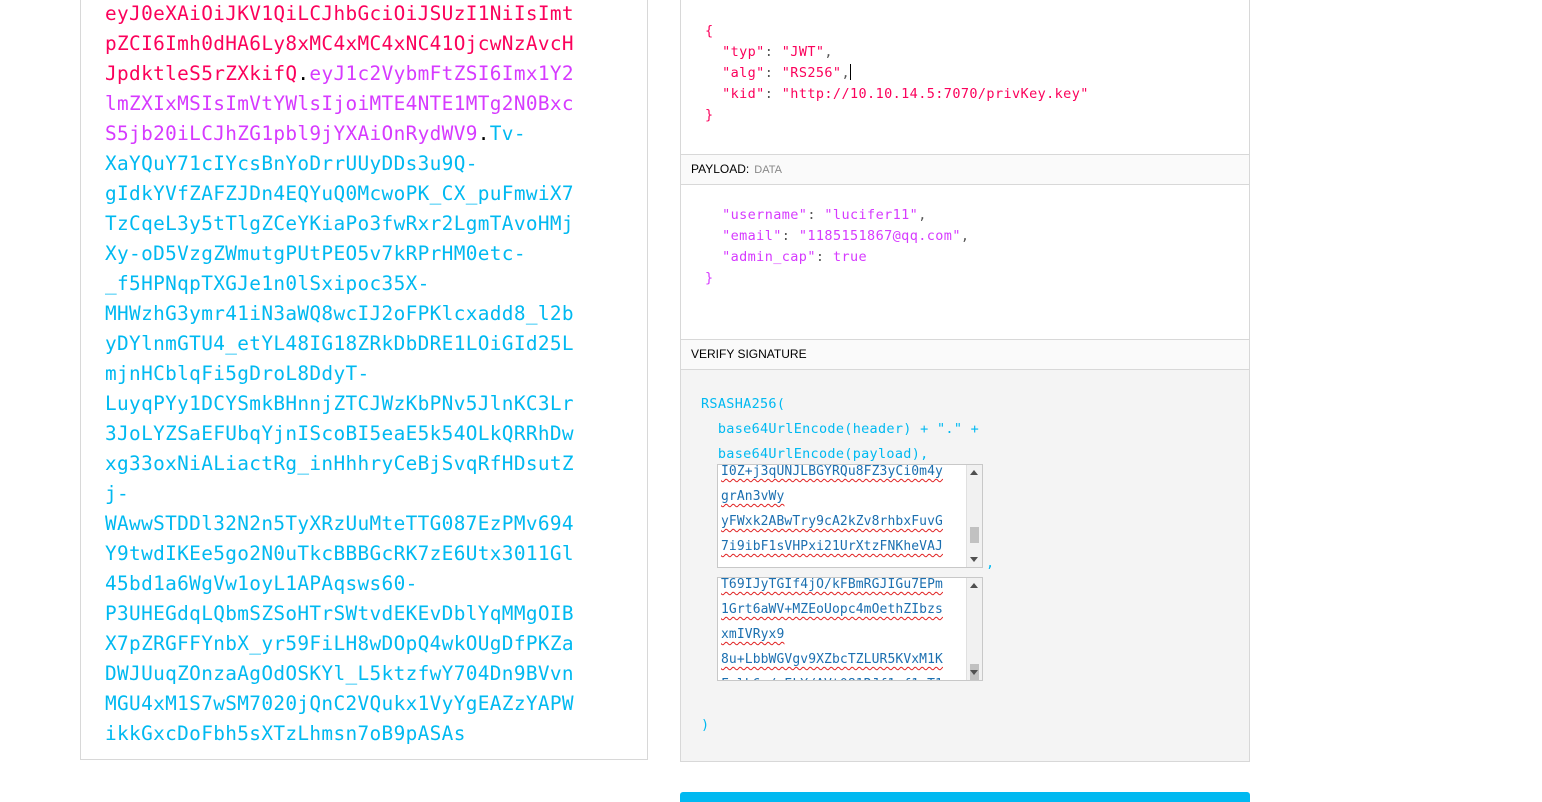 The image size is (1542, 802). I want to click on encoded-line: WAwwSTDDl32N2n5TyXRzUuMteTTG087EzPMv694, so click(341, 524).